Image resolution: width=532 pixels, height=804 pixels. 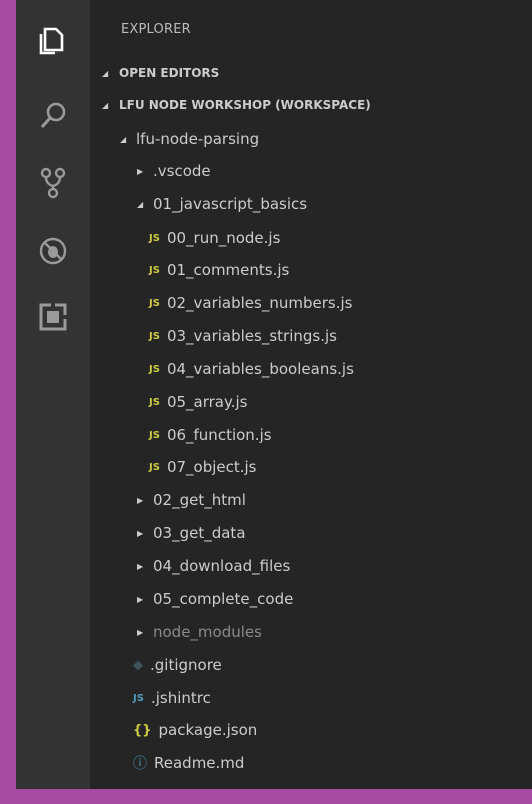 I want to click on tree-file: JS .jshintrc, so click(x=172, y=698).